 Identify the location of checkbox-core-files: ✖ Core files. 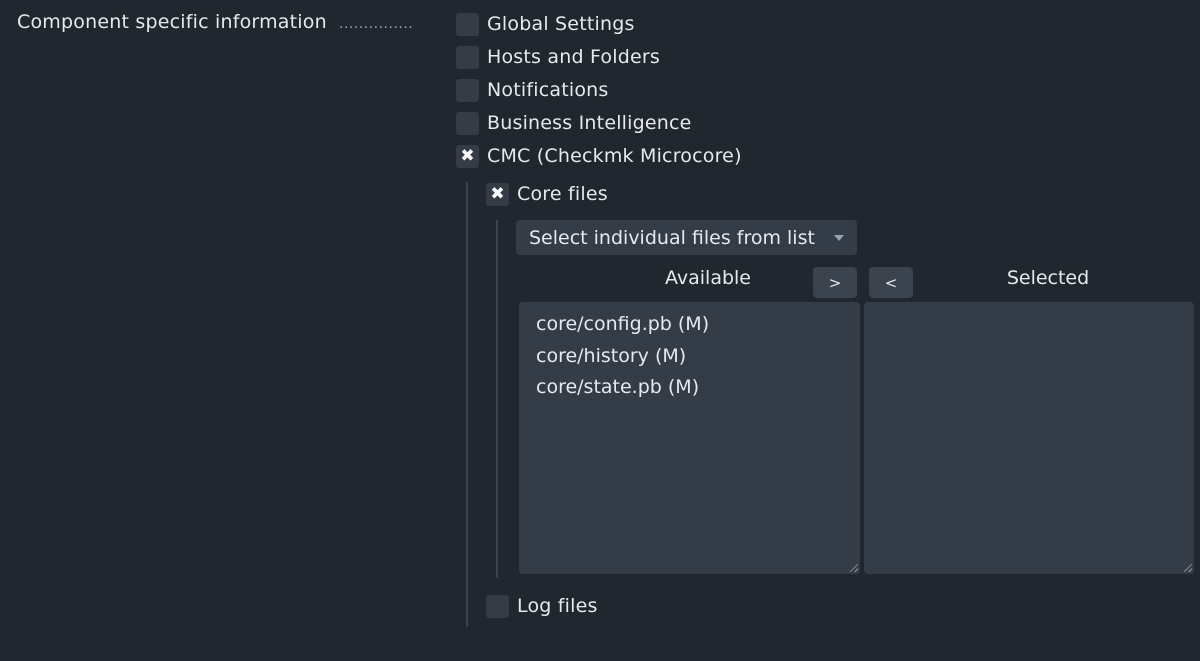
(547, 194).